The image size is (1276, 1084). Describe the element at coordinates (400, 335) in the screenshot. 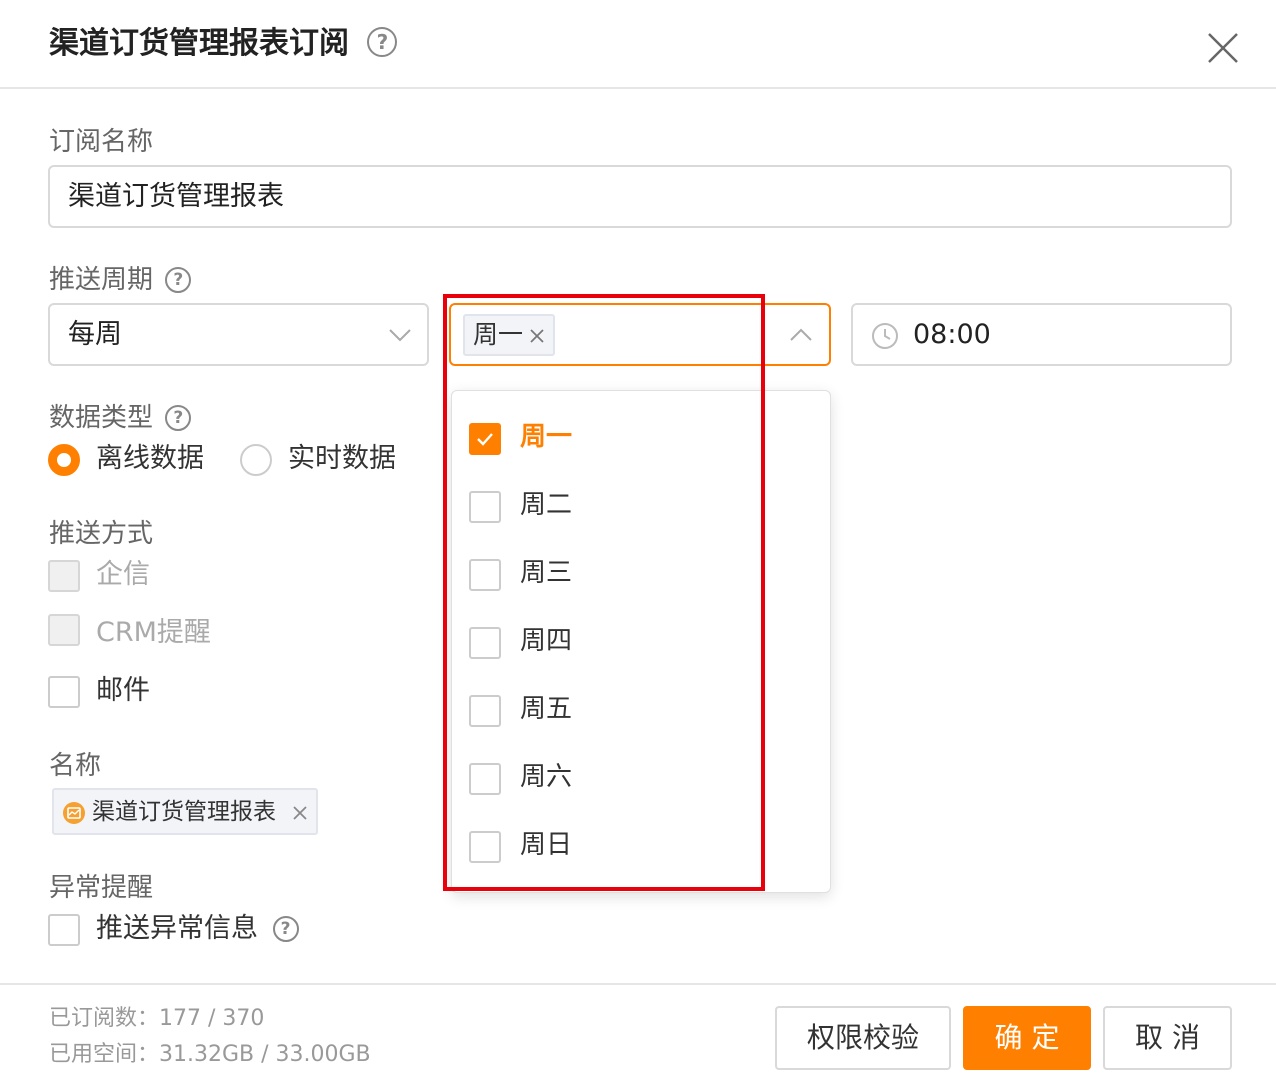

I see `chevron-down-icon` at that location.